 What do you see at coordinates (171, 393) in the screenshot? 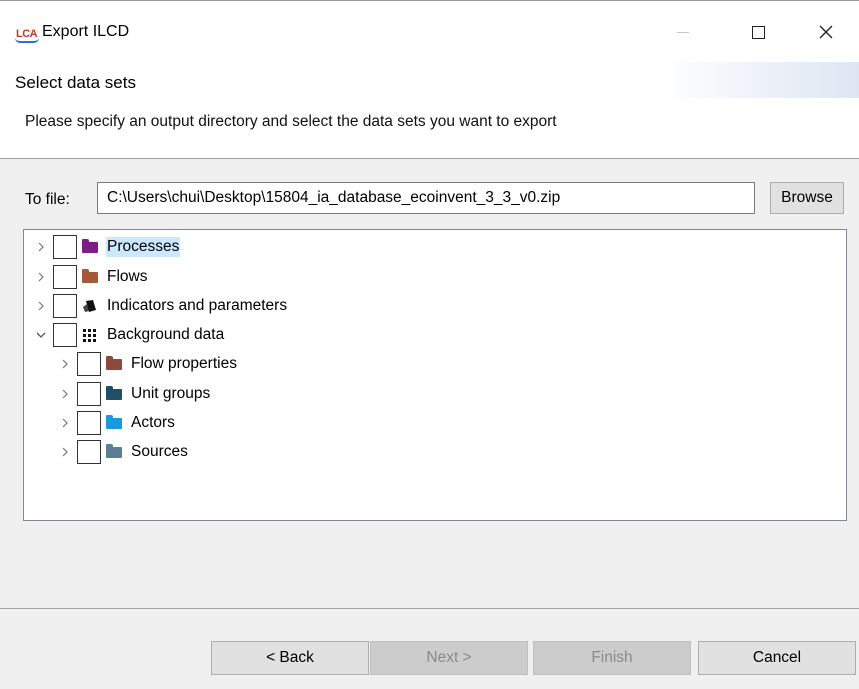
I see `tree-item-label: Unit groups` at bounding box center [171, 393].